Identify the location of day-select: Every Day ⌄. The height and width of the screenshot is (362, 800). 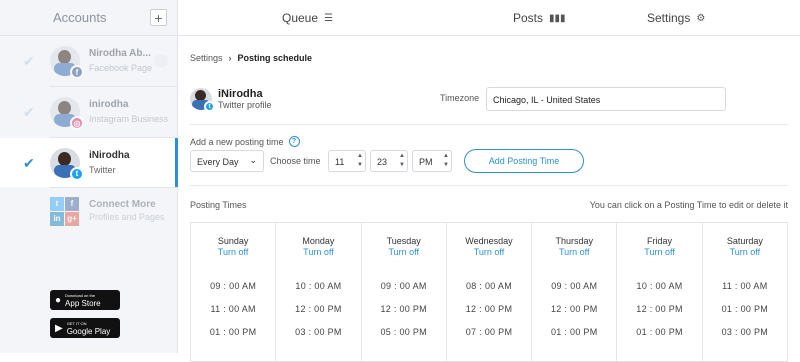
(227, 161).